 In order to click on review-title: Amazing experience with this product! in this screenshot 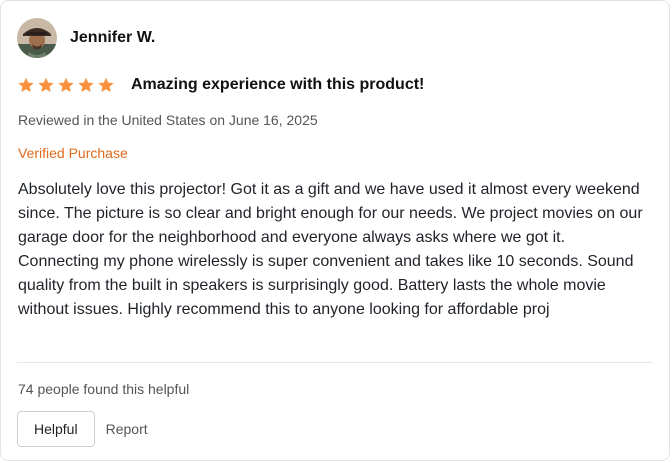, I will do `click(278, 84)`.